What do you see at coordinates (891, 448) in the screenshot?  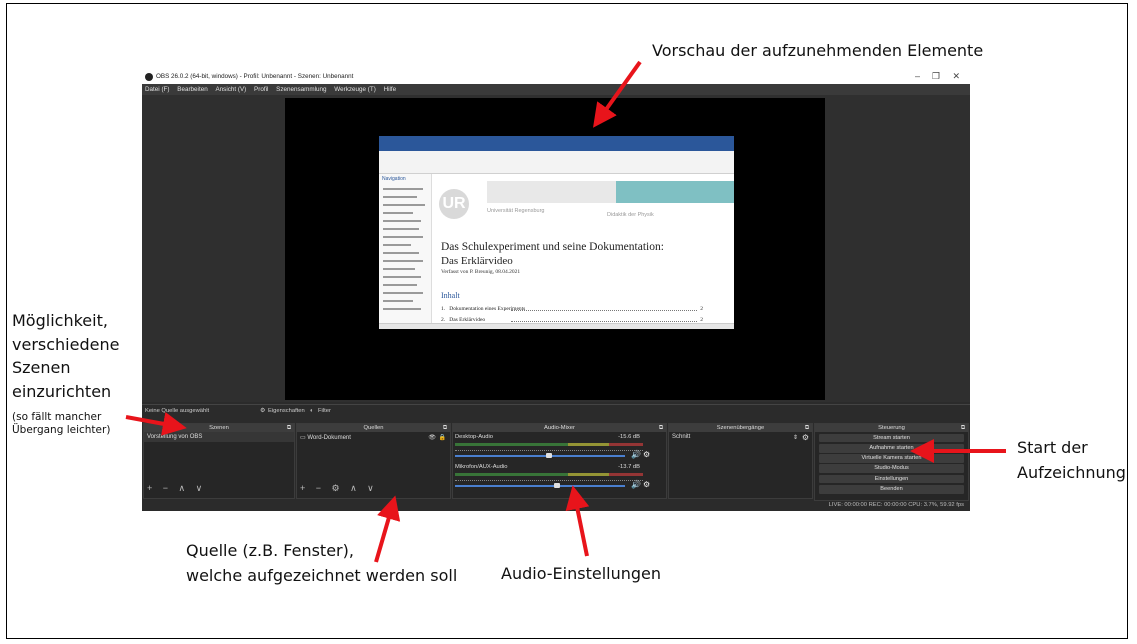 I see `start-recording-button: Aufnahme starten` at bounding box center [891, 448].